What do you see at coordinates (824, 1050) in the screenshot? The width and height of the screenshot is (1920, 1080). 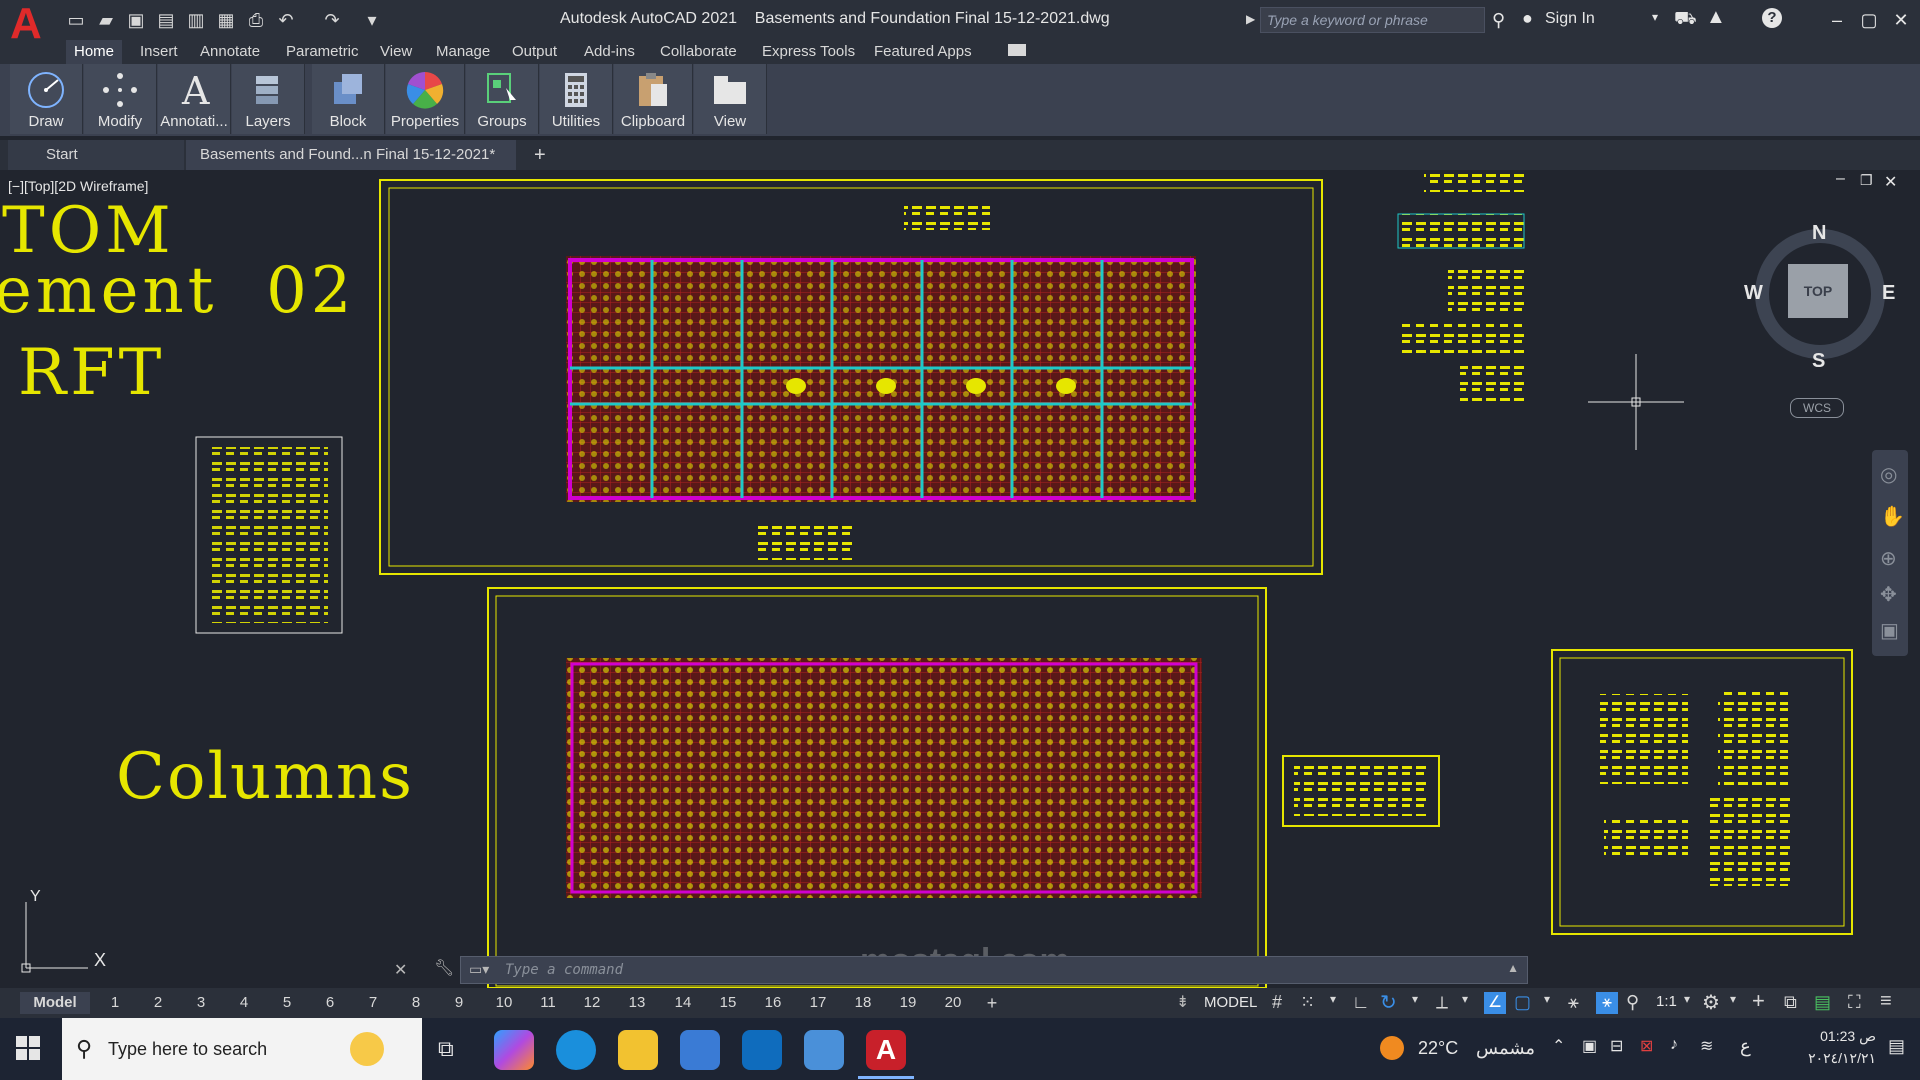 I see `remote-desktop-icon` at bounding box center [824, 1050].